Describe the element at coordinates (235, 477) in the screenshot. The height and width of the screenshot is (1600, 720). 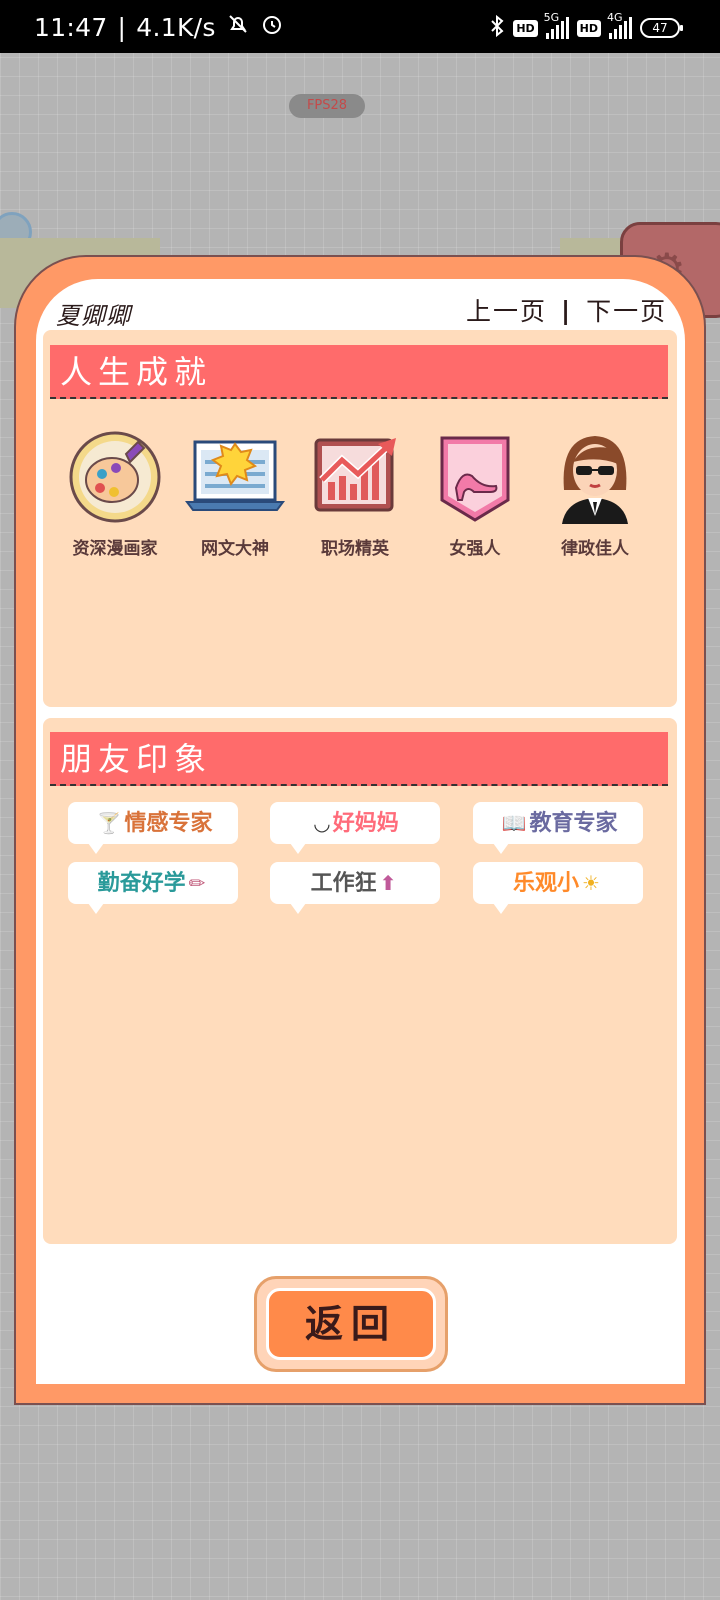
I see `laptop-ranking-icon` at that location.